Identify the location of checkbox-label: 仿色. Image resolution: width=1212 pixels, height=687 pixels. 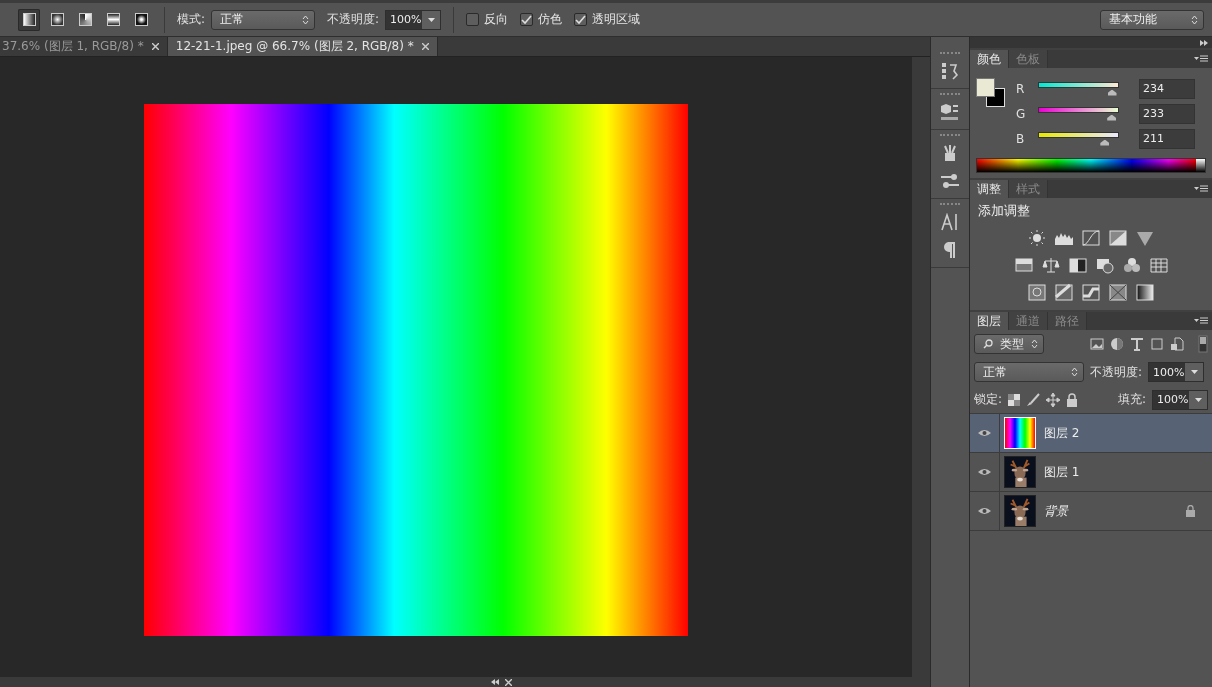
(550, 19).